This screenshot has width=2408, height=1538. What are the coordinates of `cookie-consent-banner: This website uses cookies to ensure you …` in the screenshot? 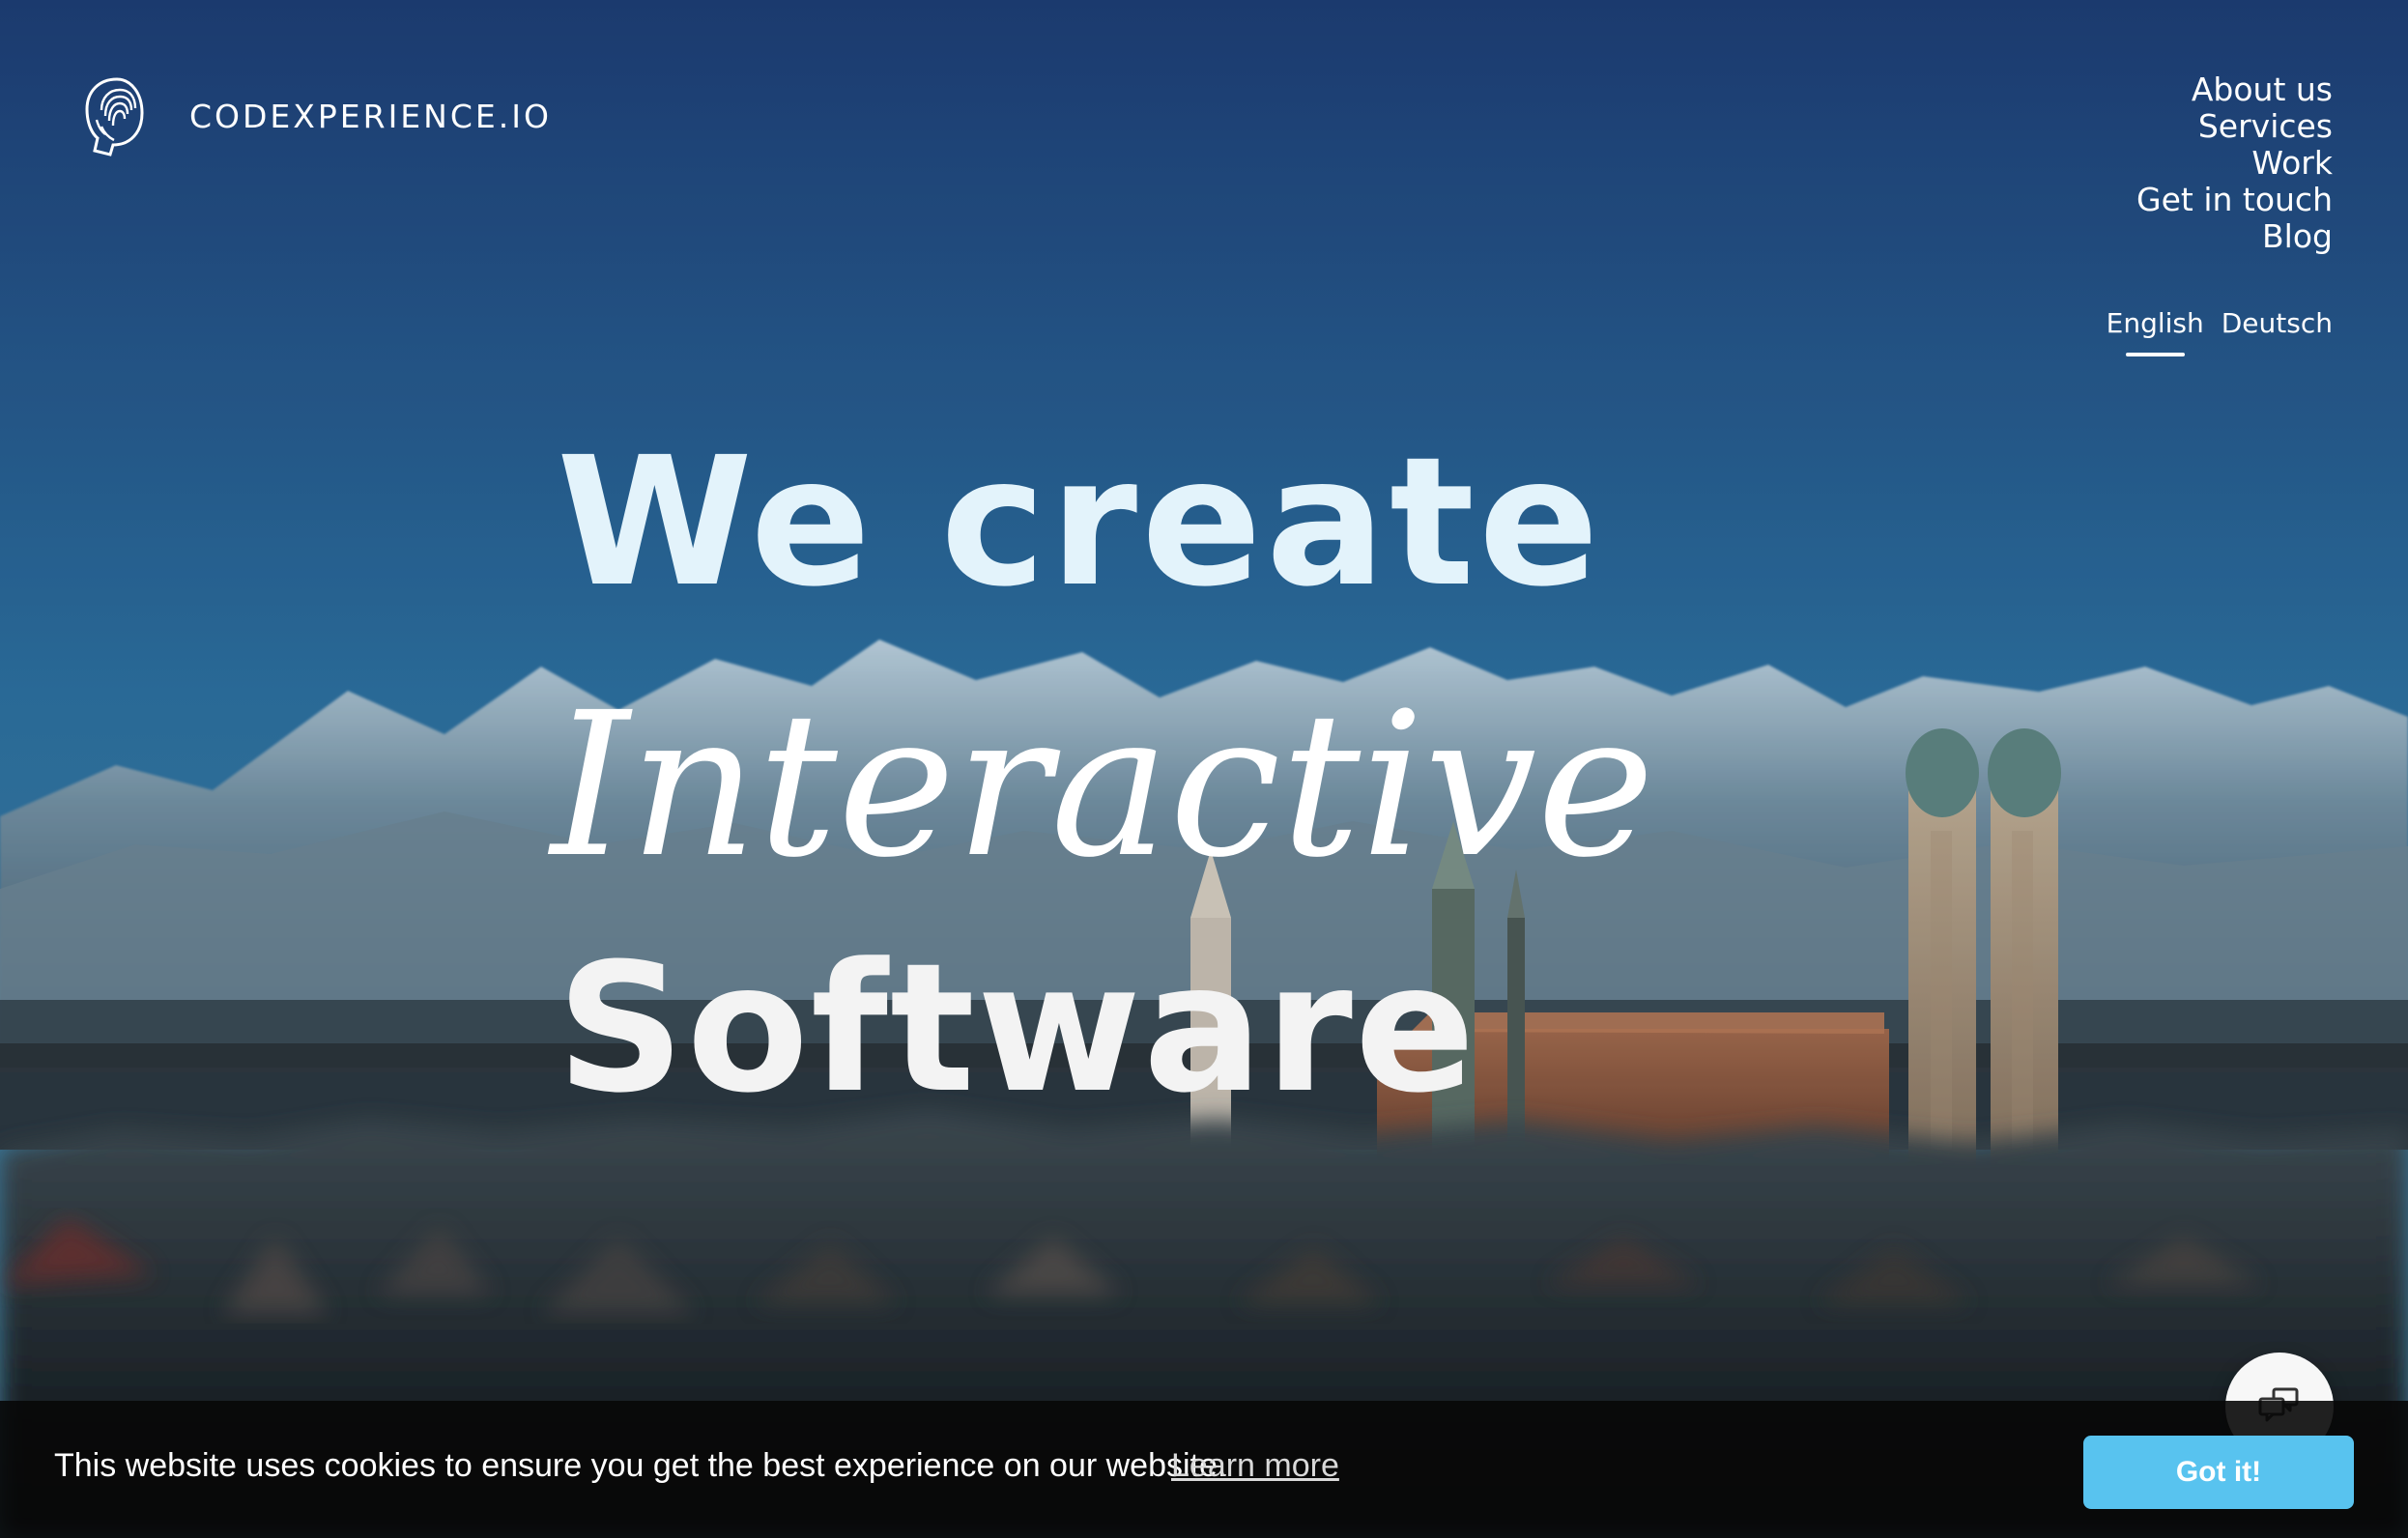 It's located at (1204, 1469).